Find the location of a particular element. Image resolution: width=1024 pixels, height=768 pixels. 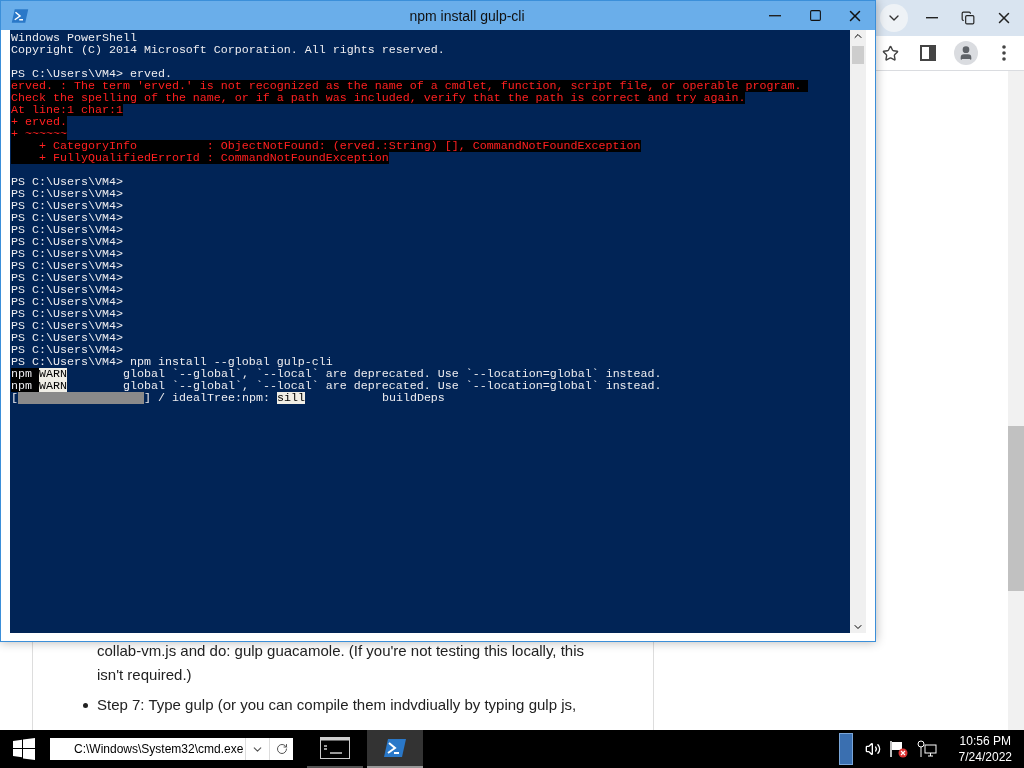

tab-search-button is located at coordinates (894, 18).